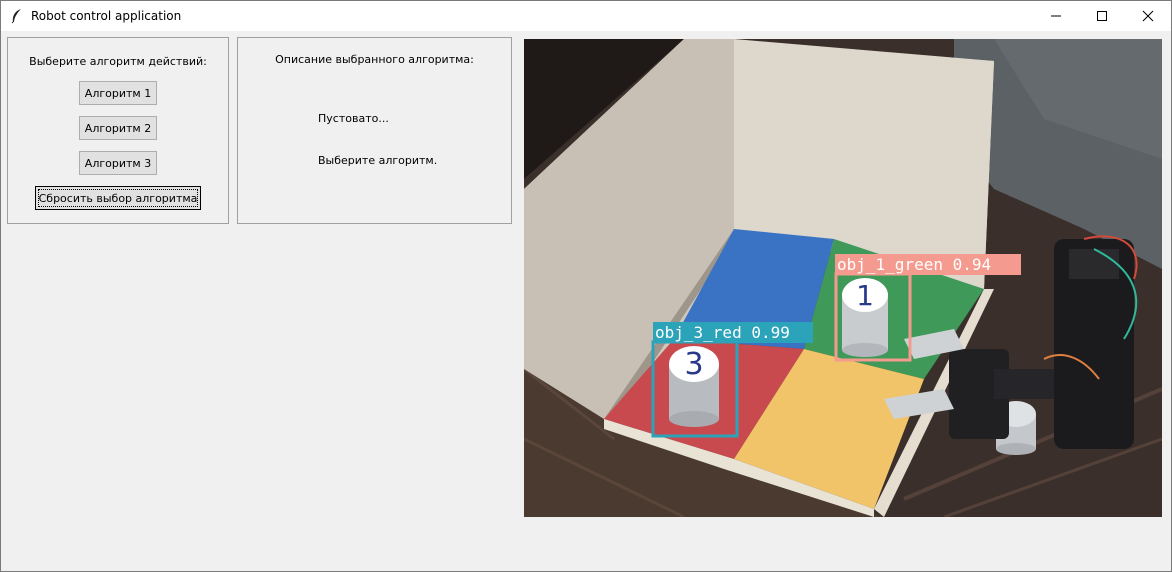  I want to click on maximize-button, so click(1102, 16).